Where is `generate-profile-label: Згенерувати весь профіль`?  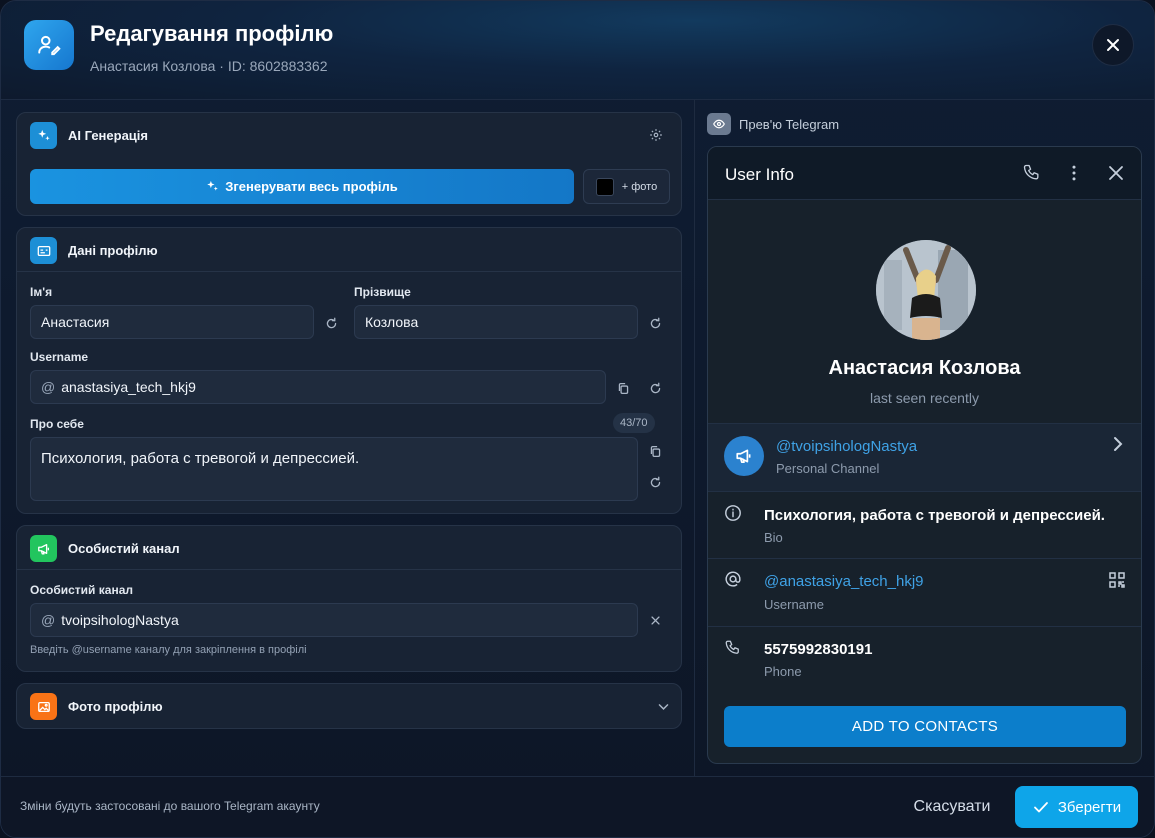 generate-profile-label: Згенерувати весь профіль is located at coordinates (311, 186).